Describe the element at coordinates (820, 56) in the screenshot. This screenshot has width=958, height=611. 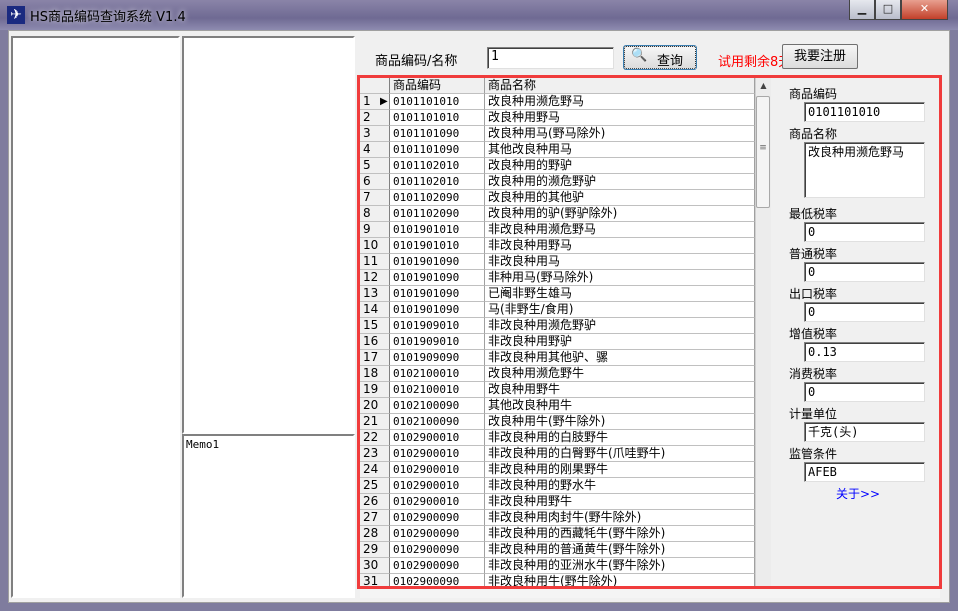
I see `register-button: 我要注册` at that location.